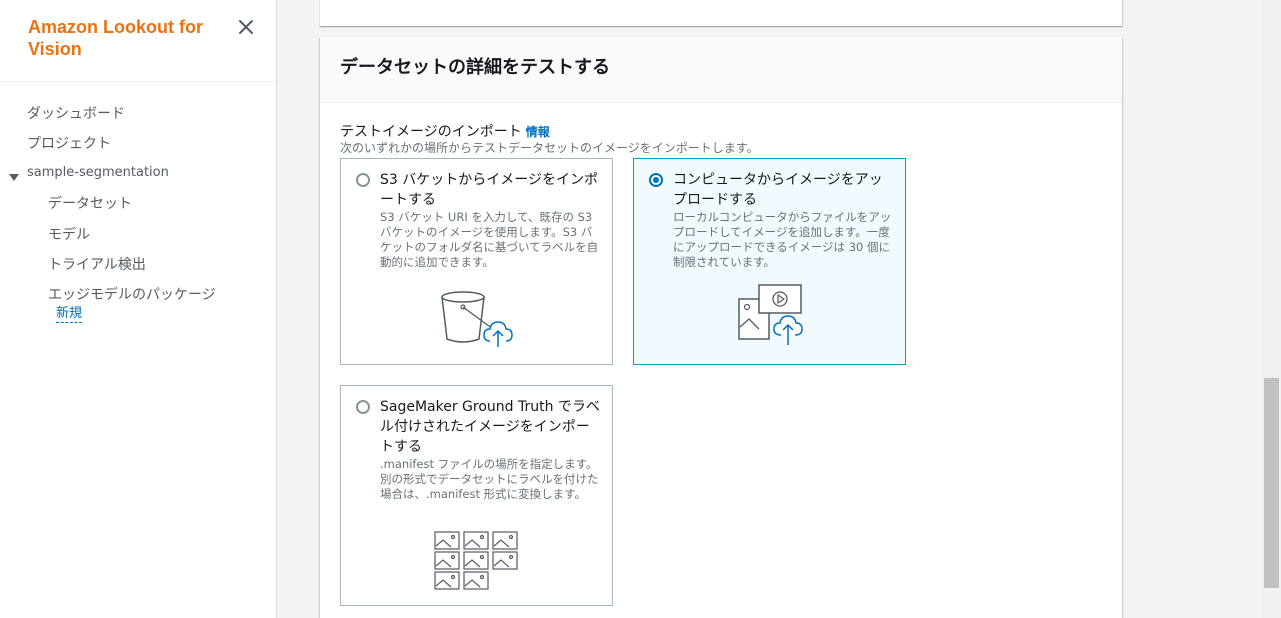  What do you see at coordinates (656, 180) in the screenshot?
I see `radio-computer` at bounding box center [656, 180].